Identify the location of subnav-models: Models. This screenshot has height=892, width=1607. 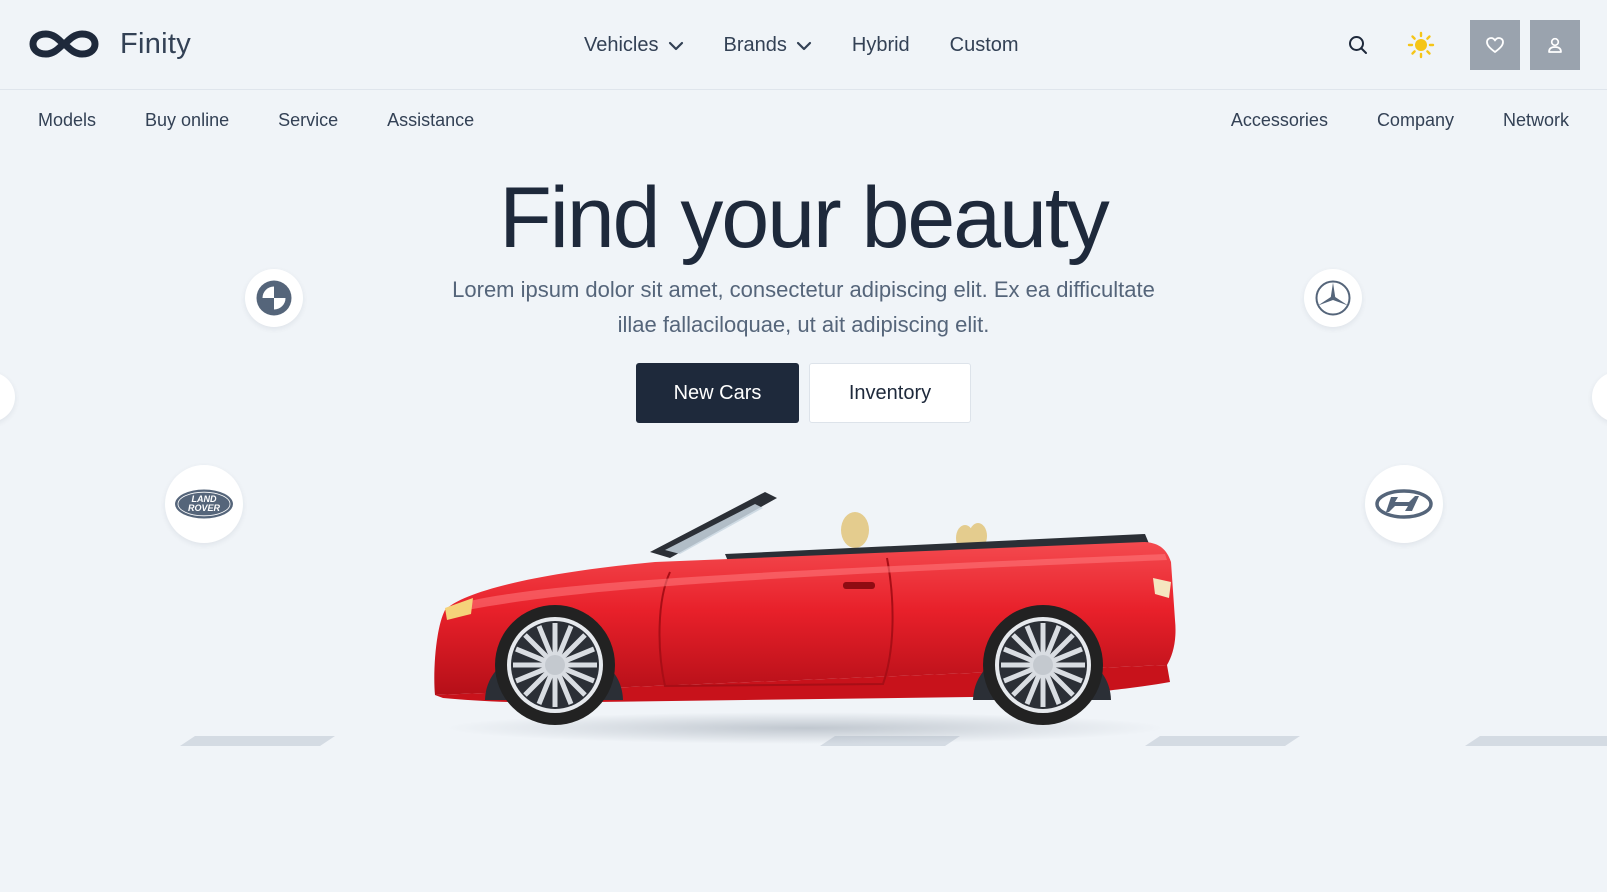
(67, 120).